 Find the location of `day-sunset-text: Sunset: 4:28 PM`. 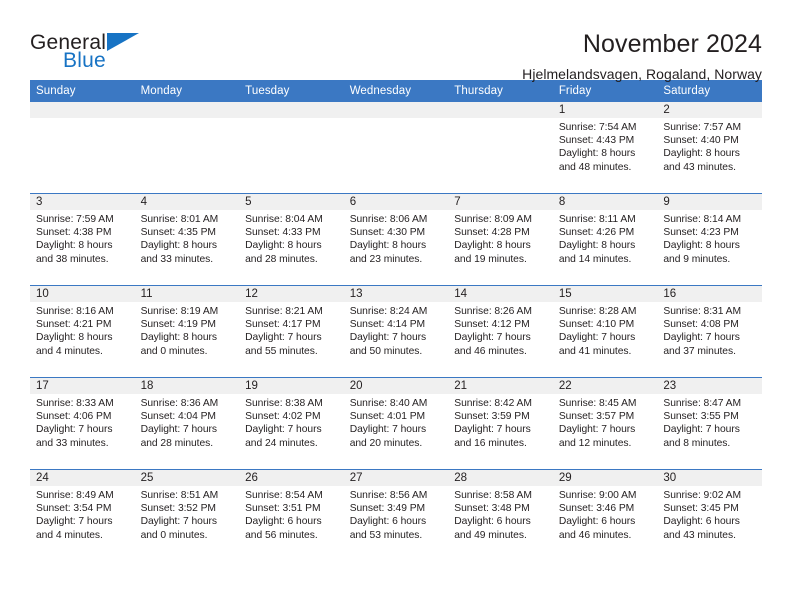

day-sunset-text: Sunset: 4:28 PM is located at coordinates (492, 233).